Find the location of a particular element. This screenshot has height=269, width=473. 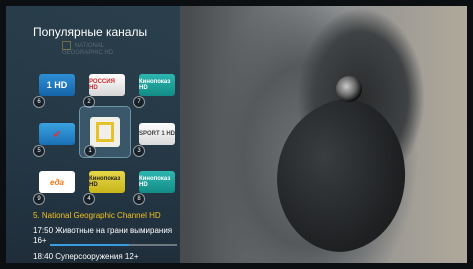

next-program: 18:40 Суперсооружения 12+ is located at coordinates (86, 256).